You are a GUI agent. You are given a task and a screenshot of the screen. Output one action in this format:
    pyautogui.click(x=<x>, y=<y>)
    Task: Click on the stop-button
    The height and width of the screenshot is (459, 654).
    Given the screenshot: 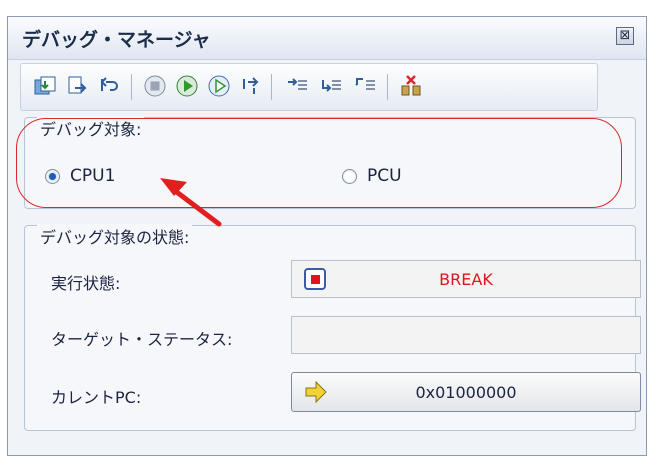 What is the action you would take?
    pyautogui.click(x=155, y=86)
    